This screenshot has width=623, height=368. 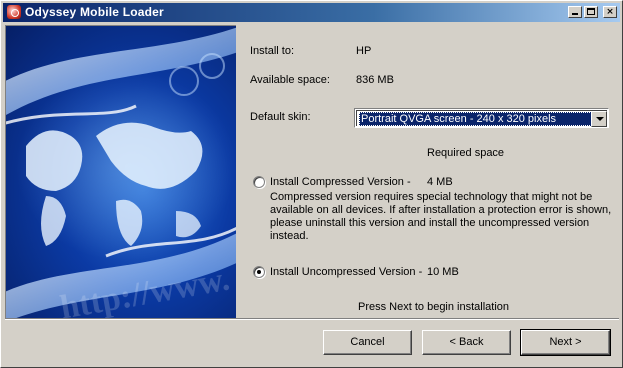 I want to click on default-skin-select: Portrait QVGA screen - 240 x 320 pixels, so click(x=481, y=118).